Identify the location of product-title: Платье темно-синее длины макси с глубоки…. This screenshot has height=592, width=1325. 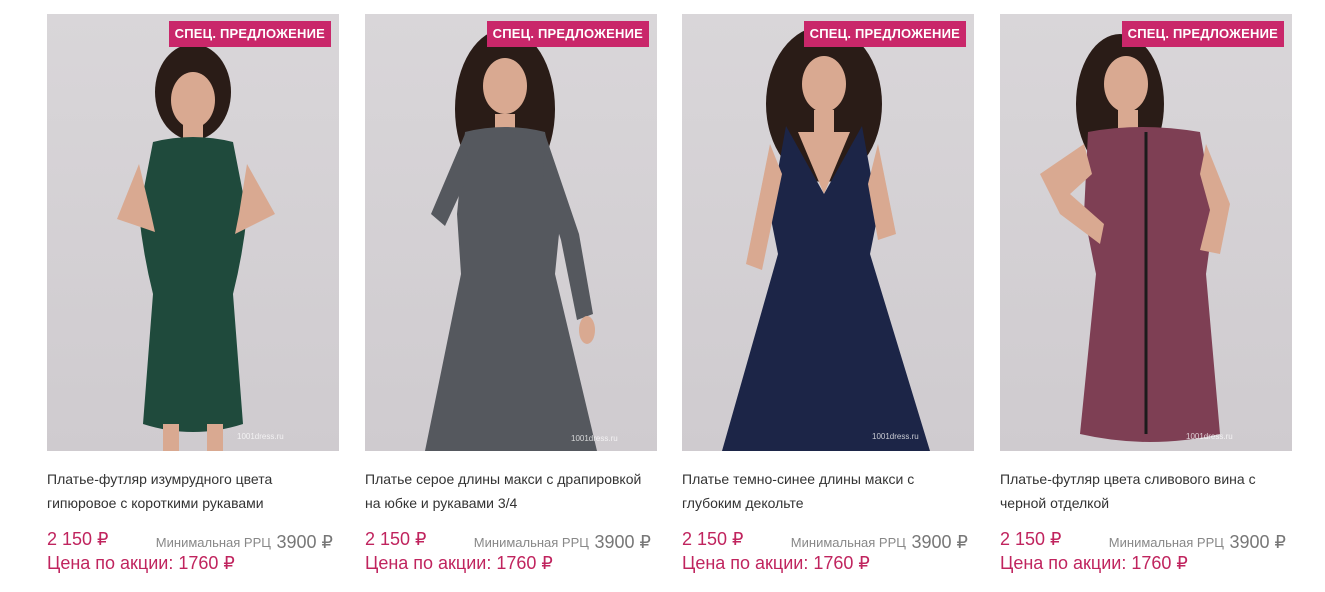
(828, 491).